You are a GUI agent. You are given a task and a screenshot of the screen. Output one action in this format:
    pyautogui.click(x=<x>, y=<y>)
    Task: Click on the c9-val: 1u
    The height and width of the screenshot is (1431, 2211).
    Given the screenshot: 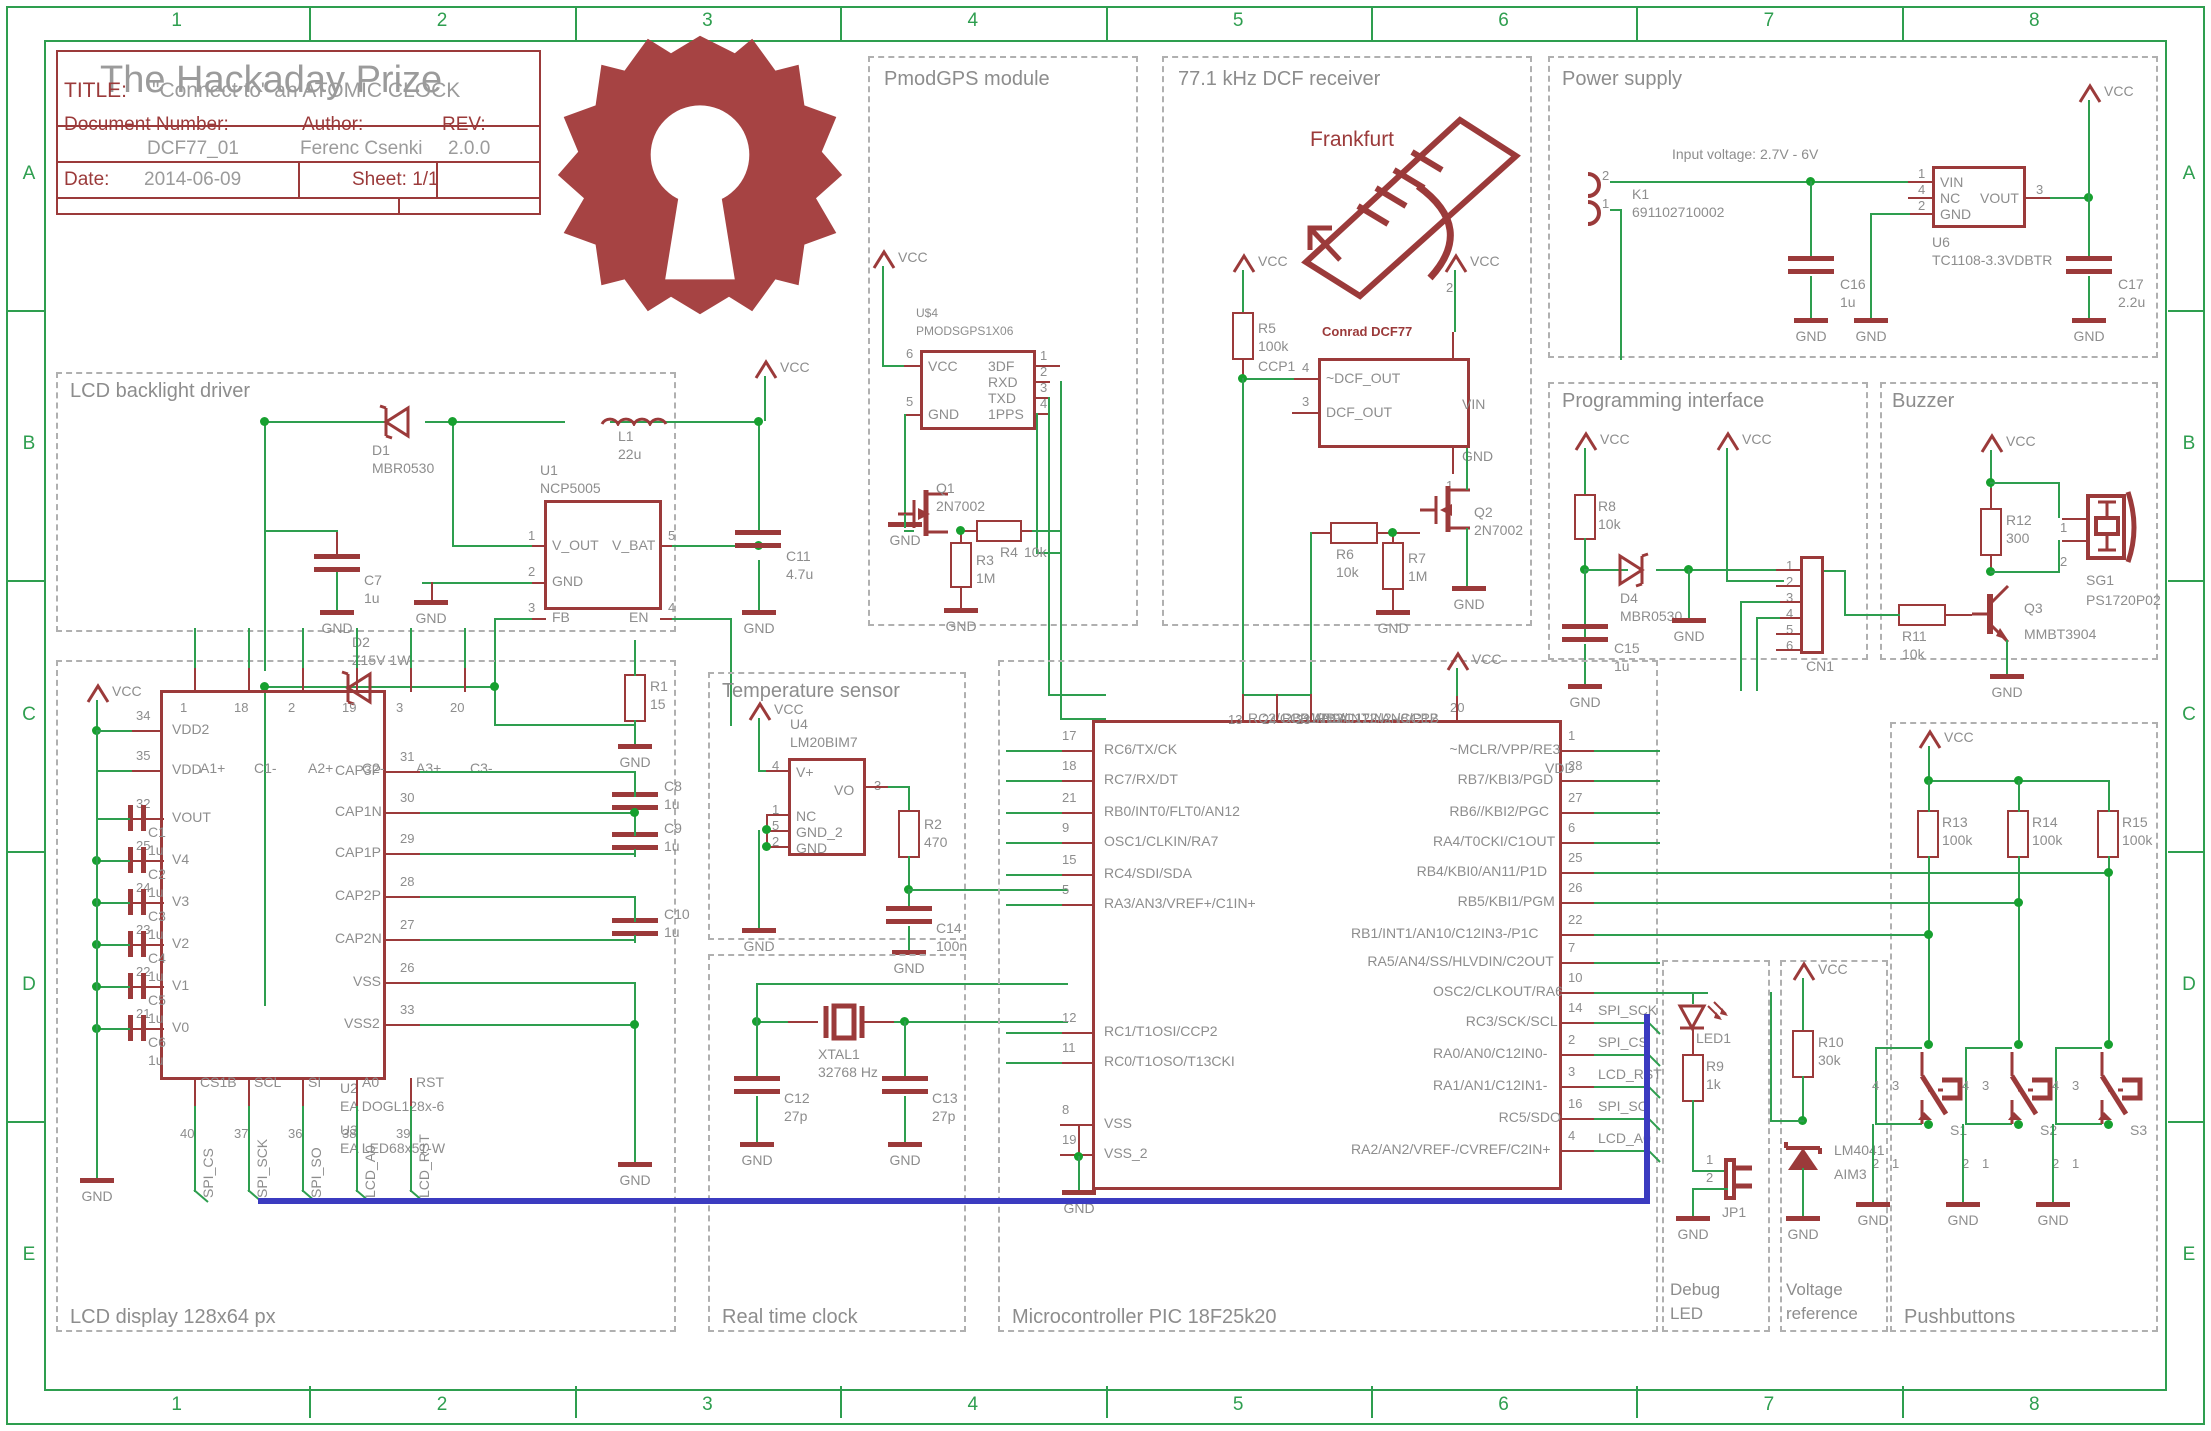 What is the action you would take?
    pyautogui.click(x=672, y=846)
    